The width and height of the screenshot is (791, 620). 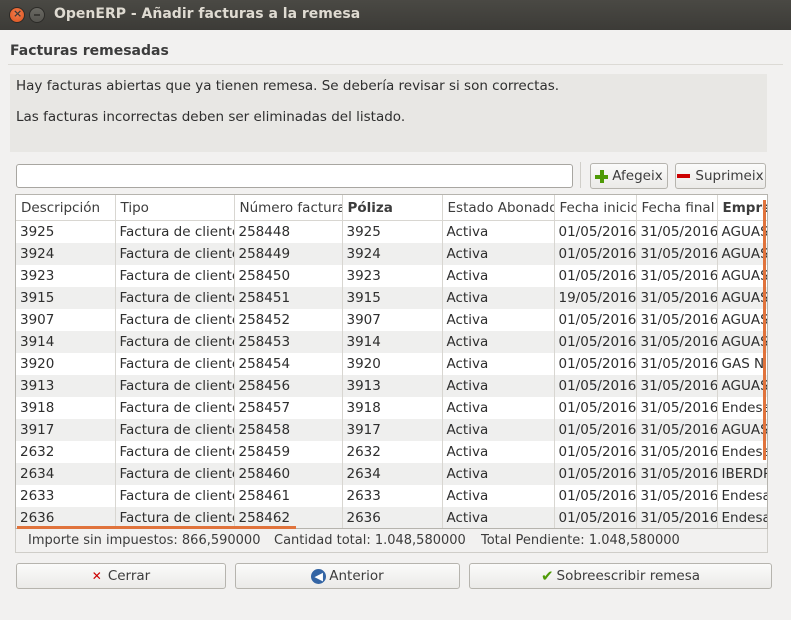 I want to click on minimize-icon, so click(x=37, y=15).